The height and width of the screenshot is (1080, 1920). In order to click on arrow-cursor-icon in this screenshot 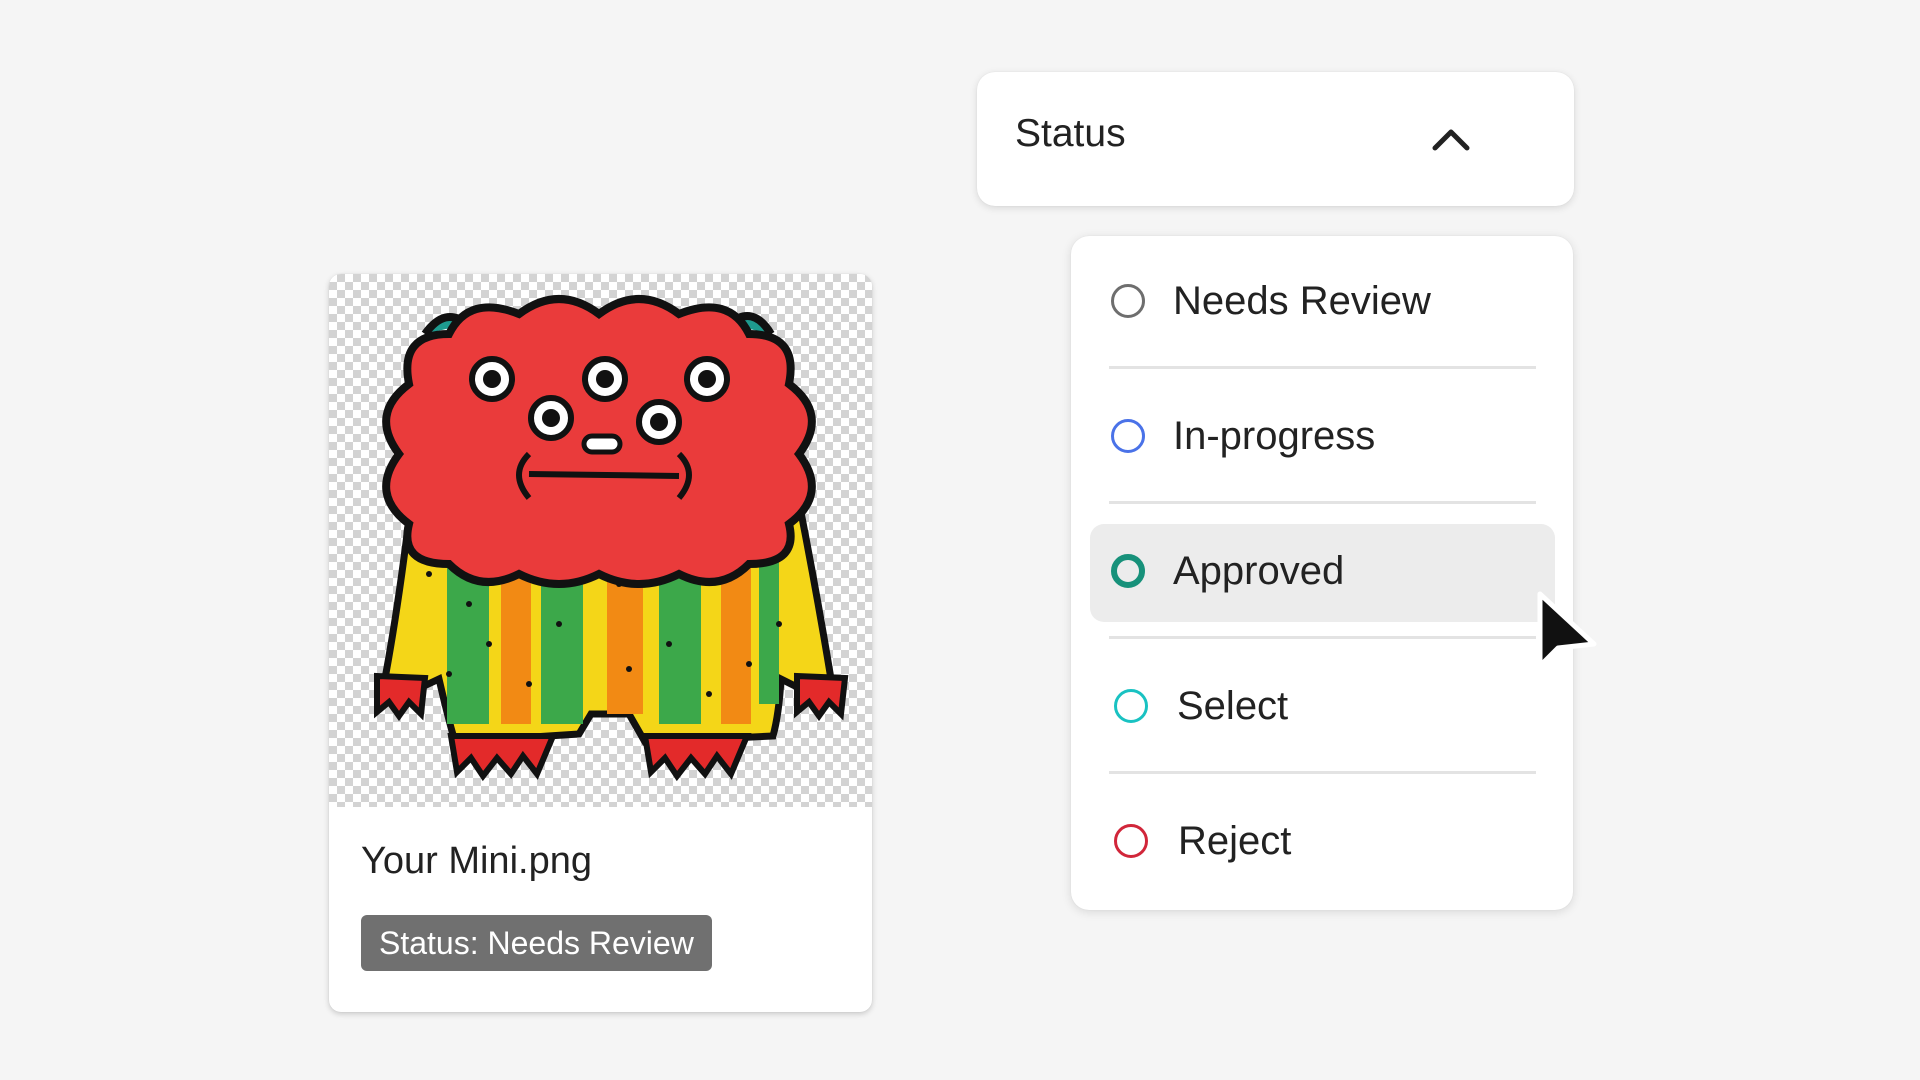, I will do `click(1567, 630)`.